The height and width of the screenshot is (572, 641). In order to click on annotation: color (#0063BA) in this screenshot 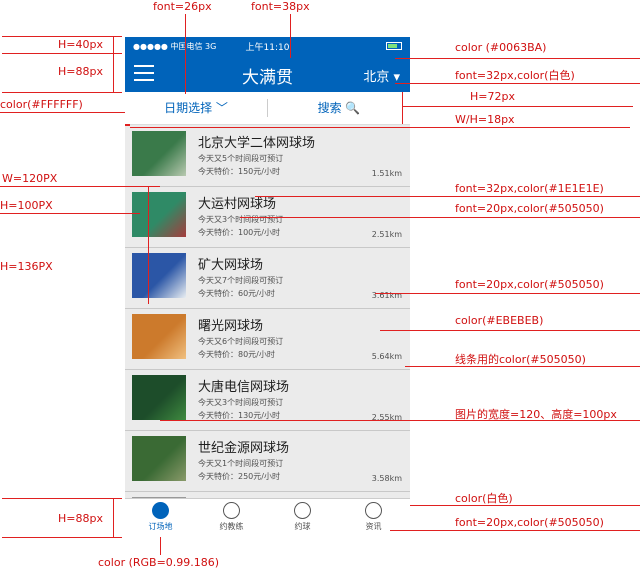, I will do `click(501, 47)`.